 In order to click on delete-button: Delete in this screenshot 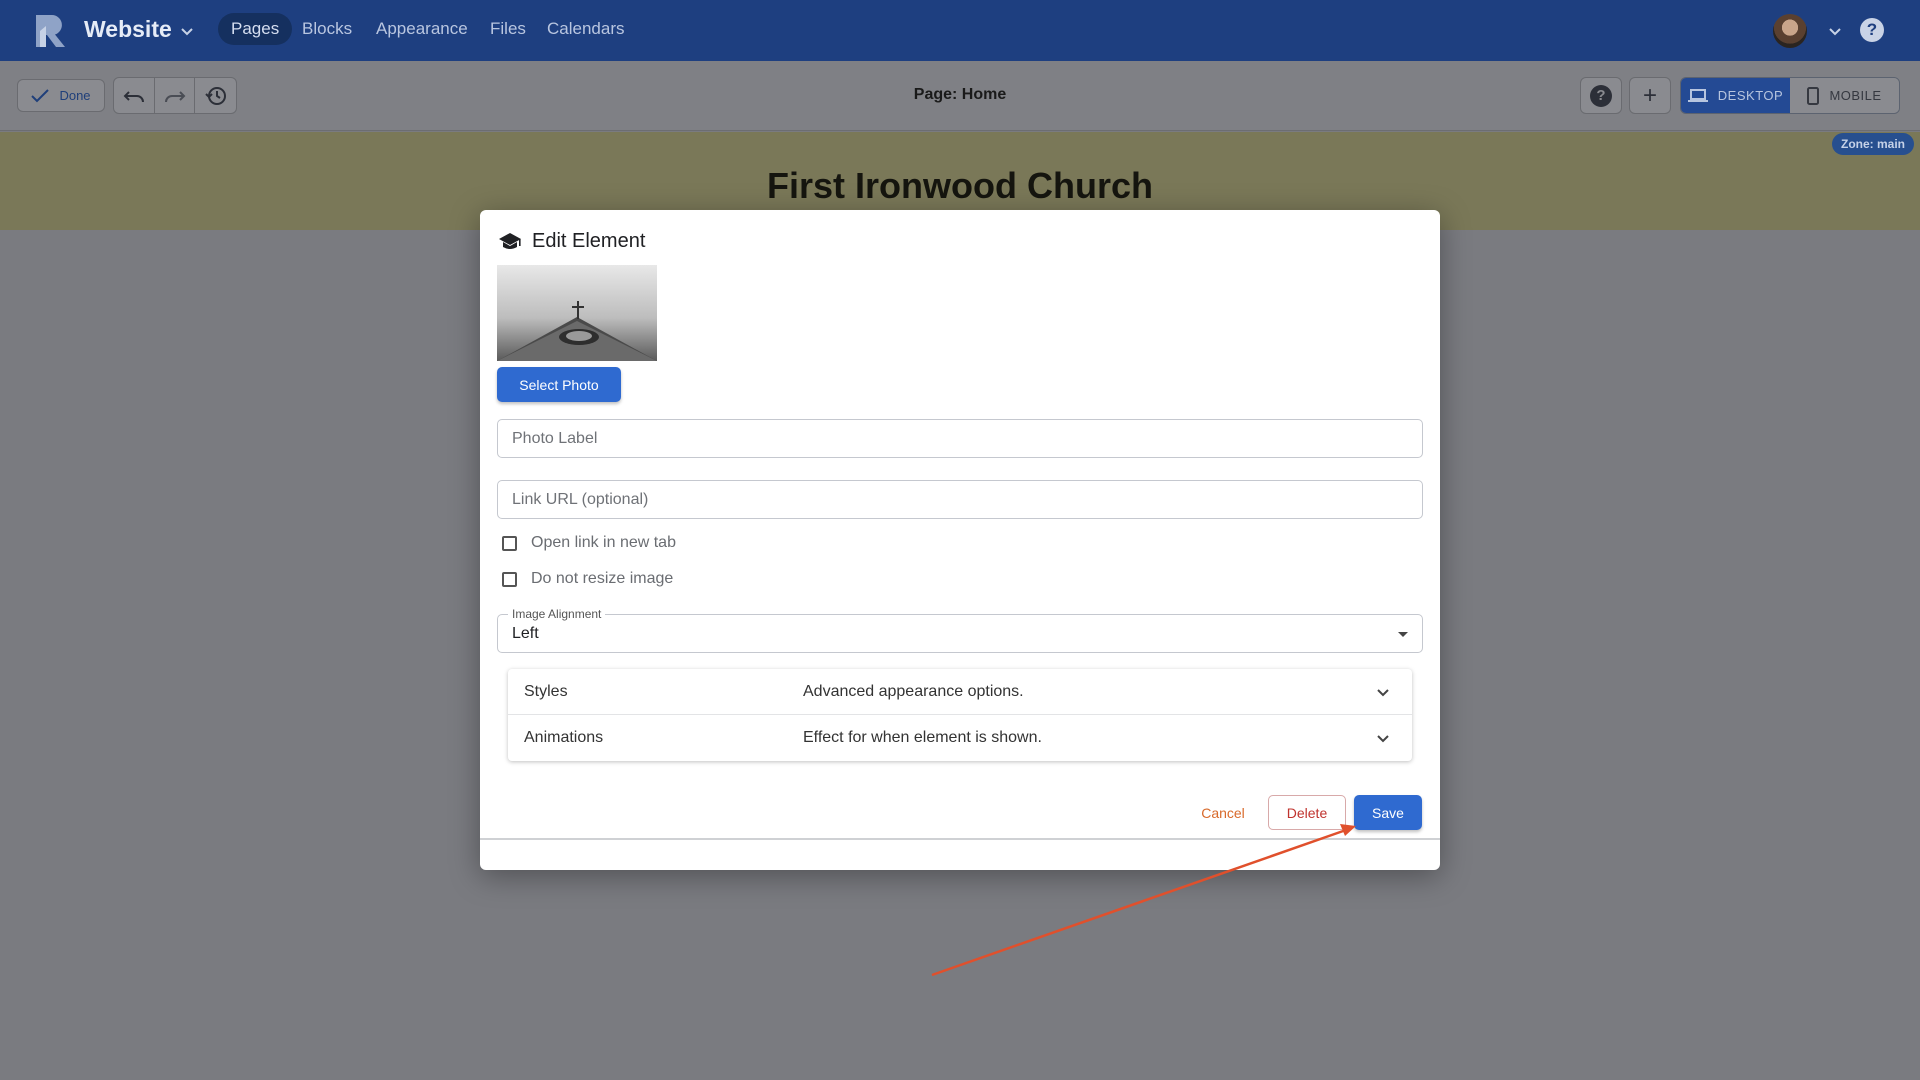, I will do `click(1307, 812)`.